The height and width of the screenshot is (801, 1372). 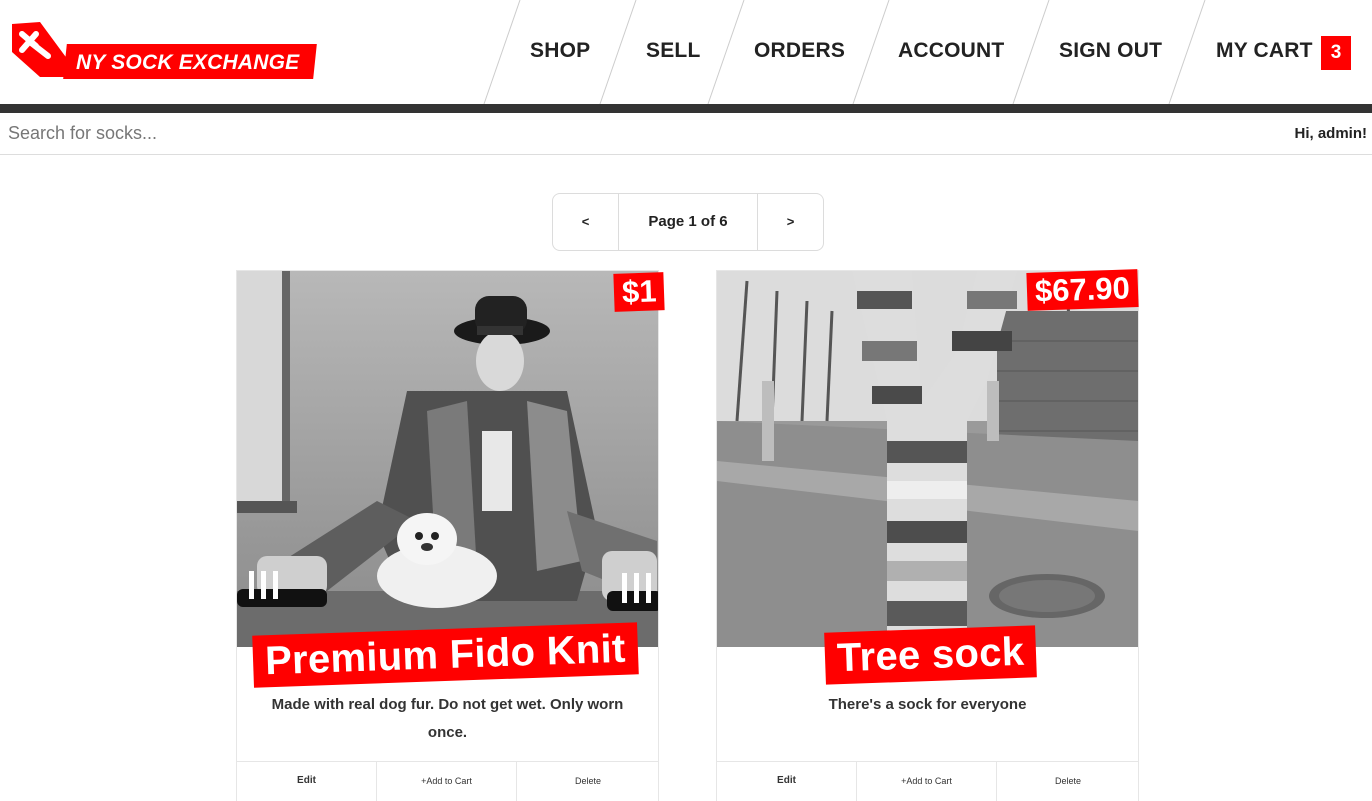 I want to click on product-title: Tree sock, so click(x=931, y=655).